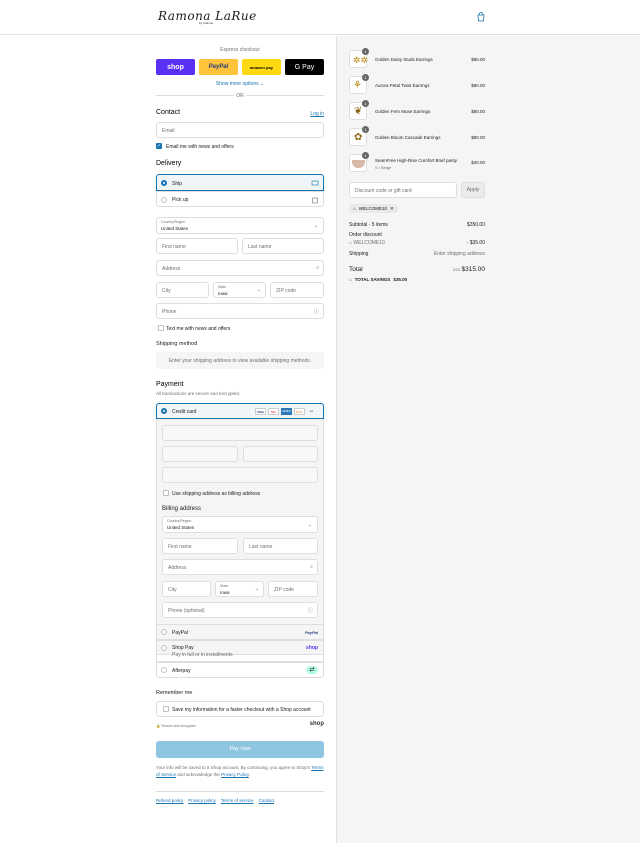  Describe the element at coordinates (202, 800) in the screenshot. I see `privacy-policy-link: Privacy policy` at that location.